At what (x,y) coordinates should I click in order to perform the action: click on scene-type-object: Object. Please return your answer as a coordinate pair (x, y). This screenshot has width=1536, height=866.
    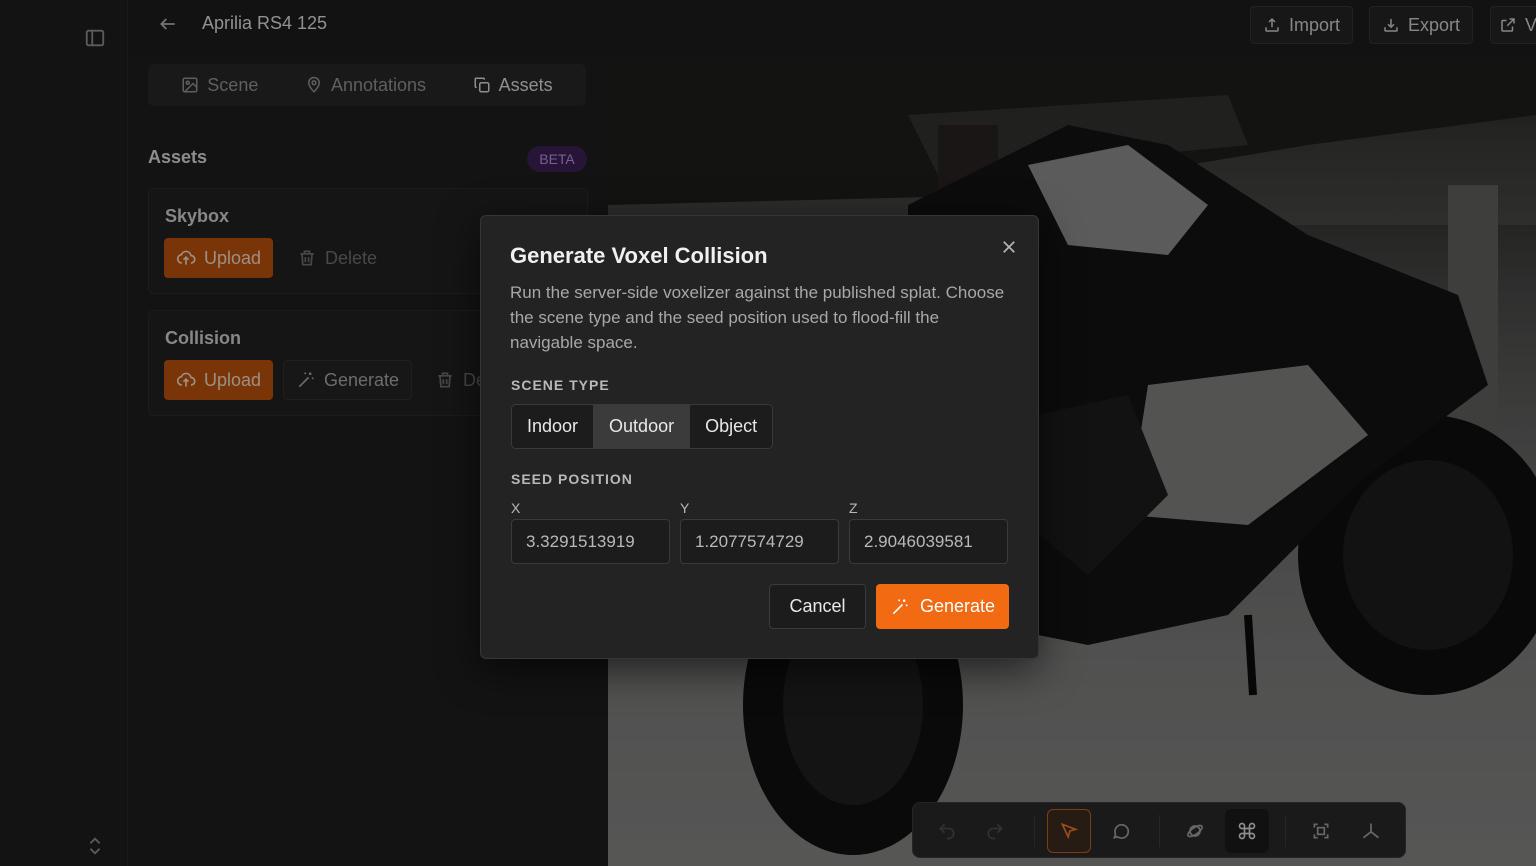
    Looking at the image, I should click on (731, 426).